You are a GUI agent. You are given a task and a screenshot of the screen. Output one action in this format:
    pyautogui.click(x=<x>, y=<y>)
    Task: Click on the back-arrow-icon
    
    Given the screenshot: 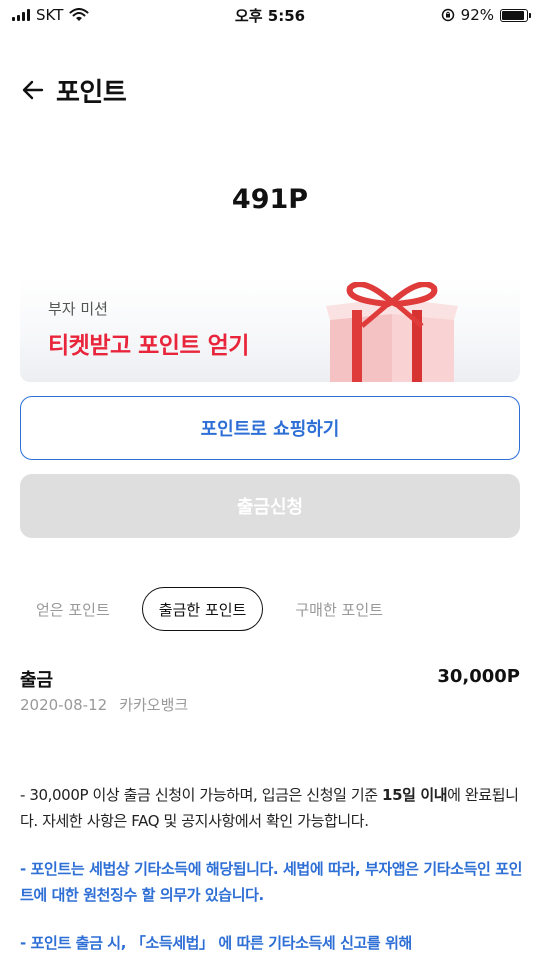 What is the action you would take?
    pyautogui.click(x=33, y=90)
    